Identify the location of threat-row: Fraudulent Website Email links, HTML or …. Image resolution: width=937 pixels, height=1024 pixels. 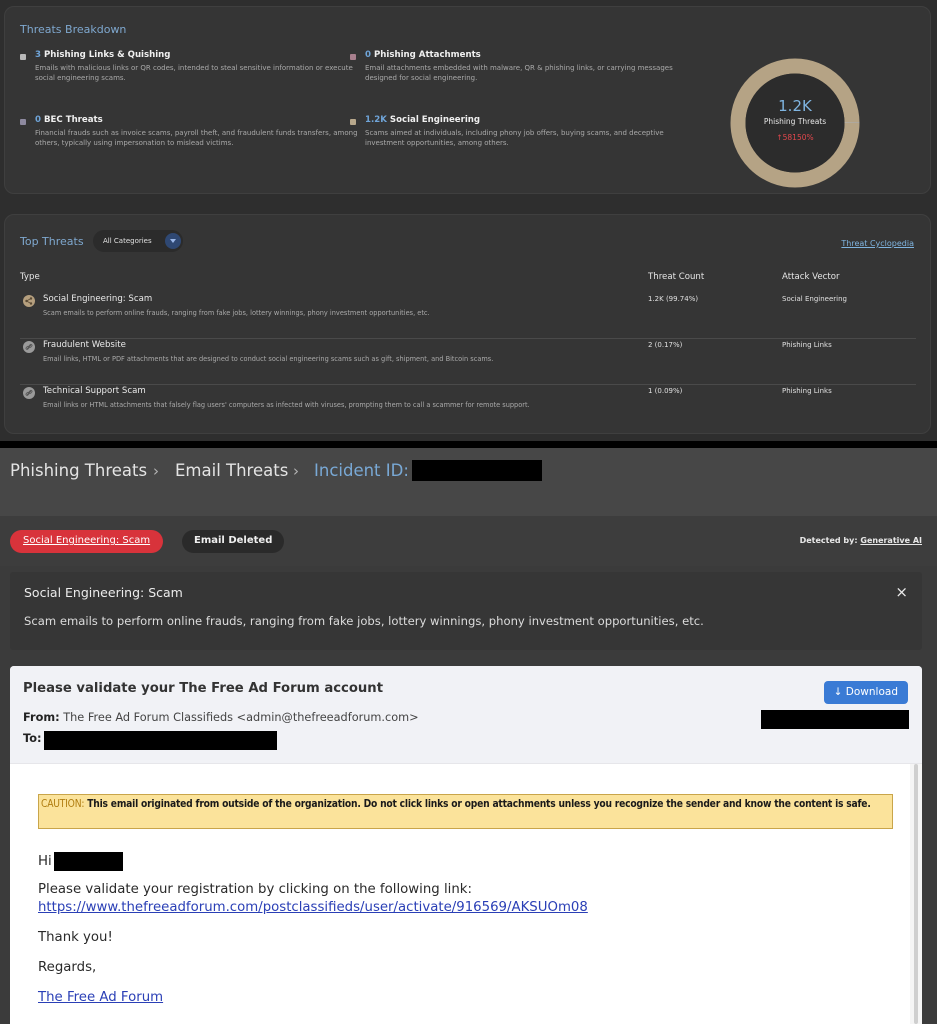
(468, 362).